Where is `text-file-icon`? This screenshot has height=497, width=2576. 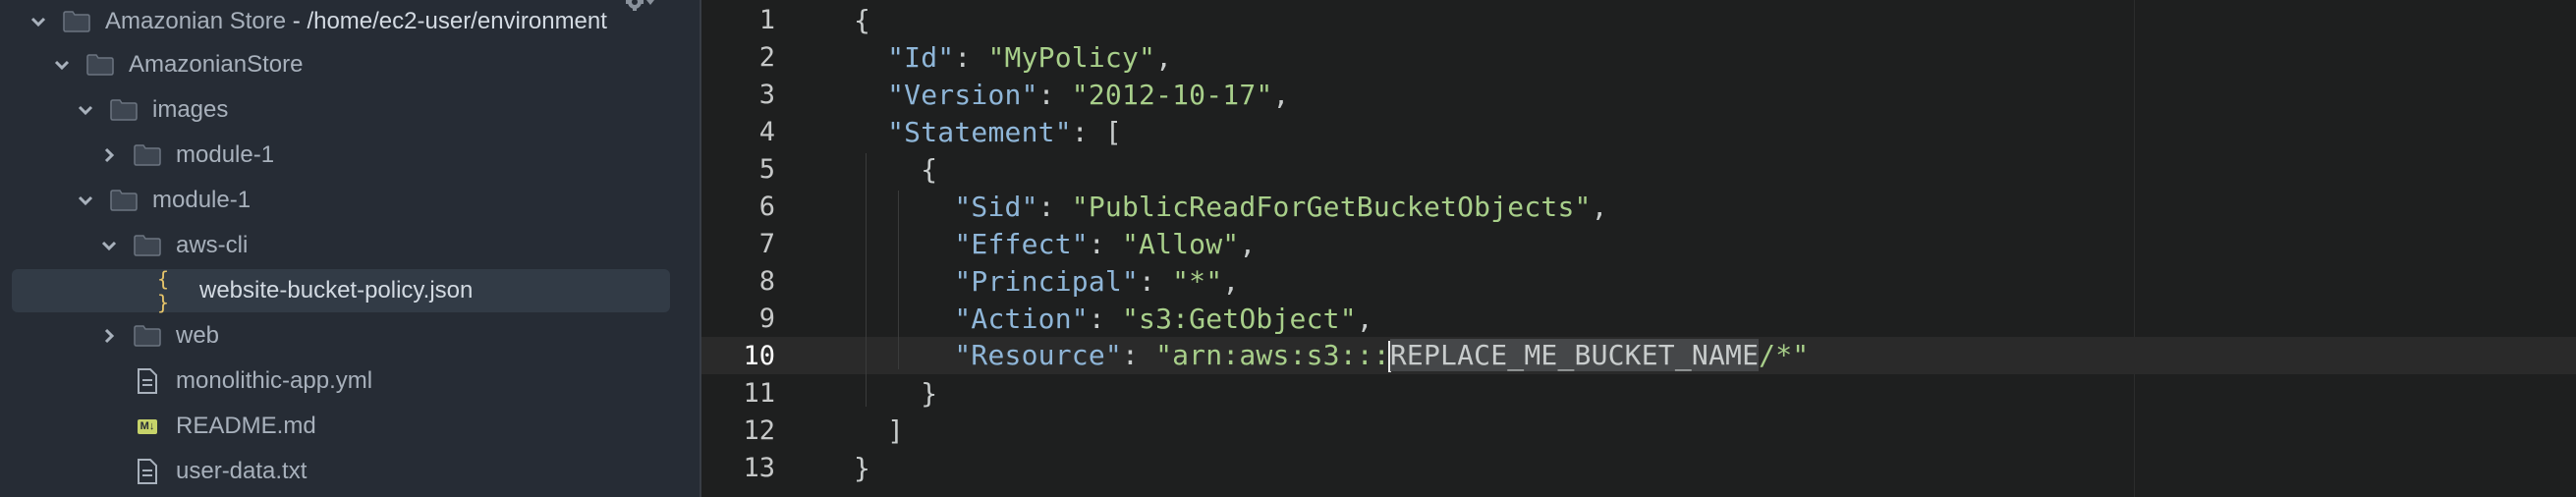 text-file-icon is located at coordinates (147, 381).